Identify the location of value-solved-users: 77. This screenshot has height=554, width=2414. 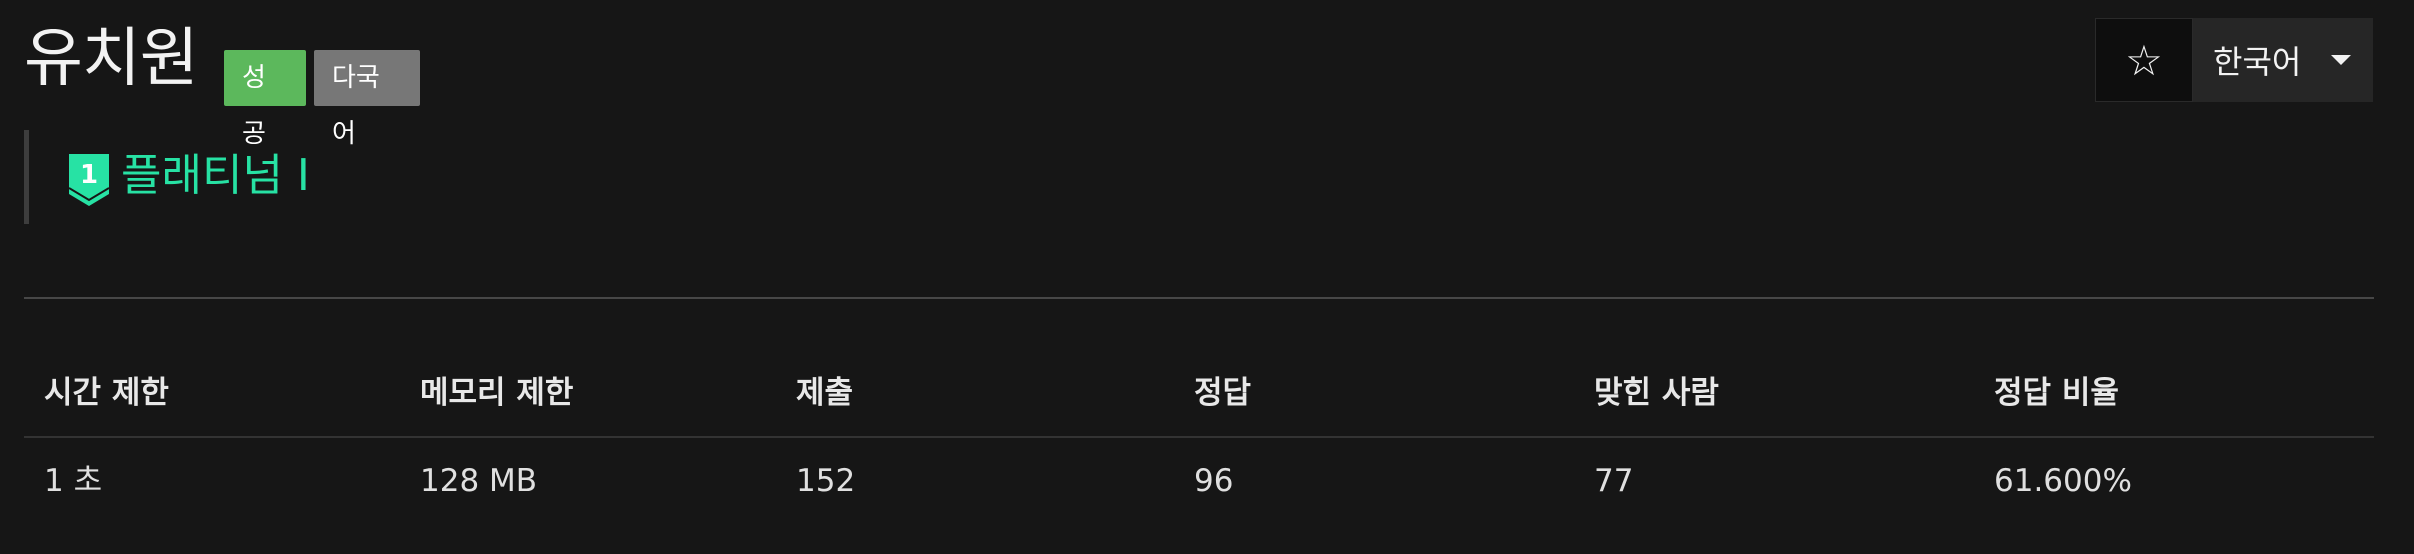
(1614, 481).